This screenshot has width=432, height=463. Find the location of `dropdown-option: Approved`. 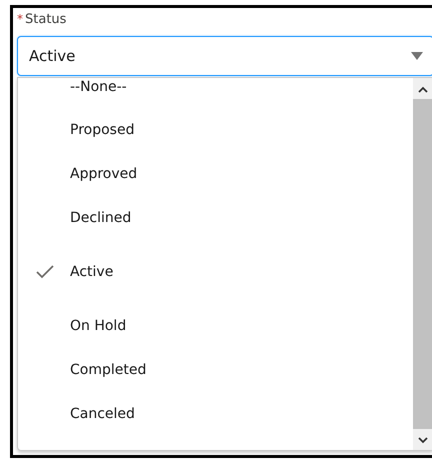

dropdown-option: Approved is located at coordinates (215, 174).